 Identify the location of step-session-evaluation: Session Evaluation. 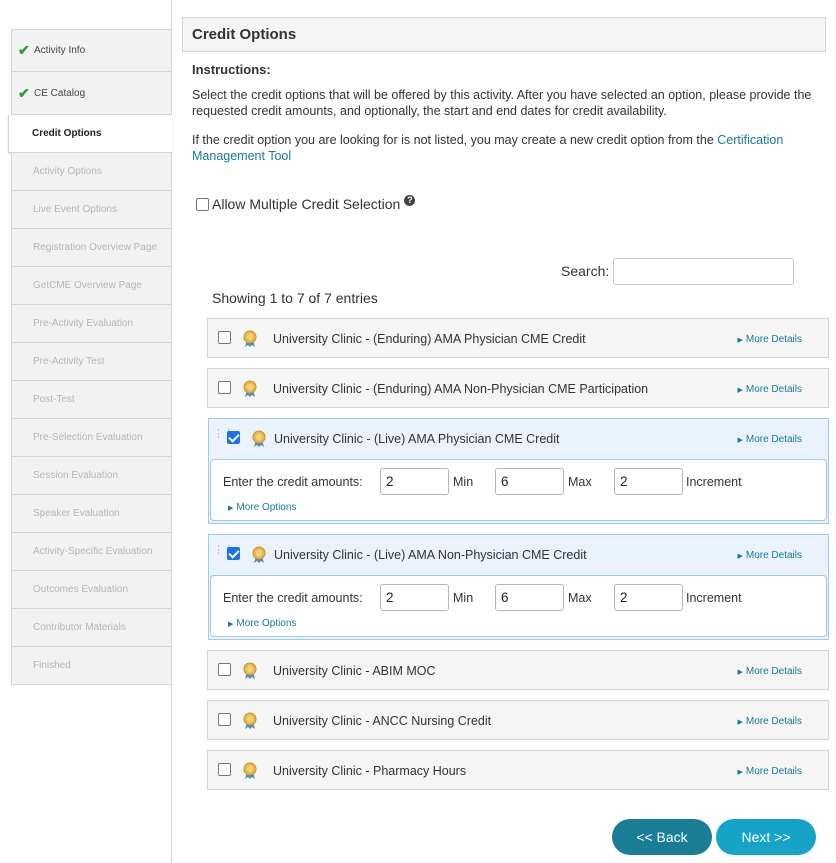
(91, 476).